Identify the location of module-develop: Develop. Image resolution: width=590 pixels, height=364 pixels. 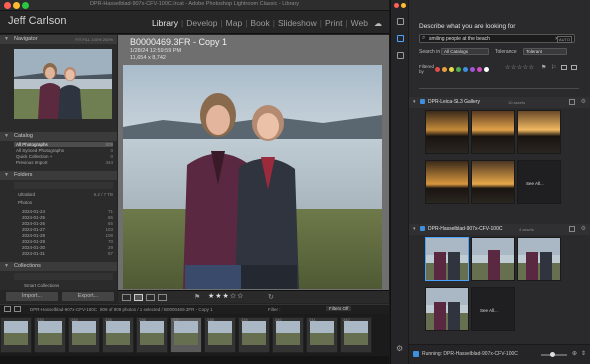
(201, 23).